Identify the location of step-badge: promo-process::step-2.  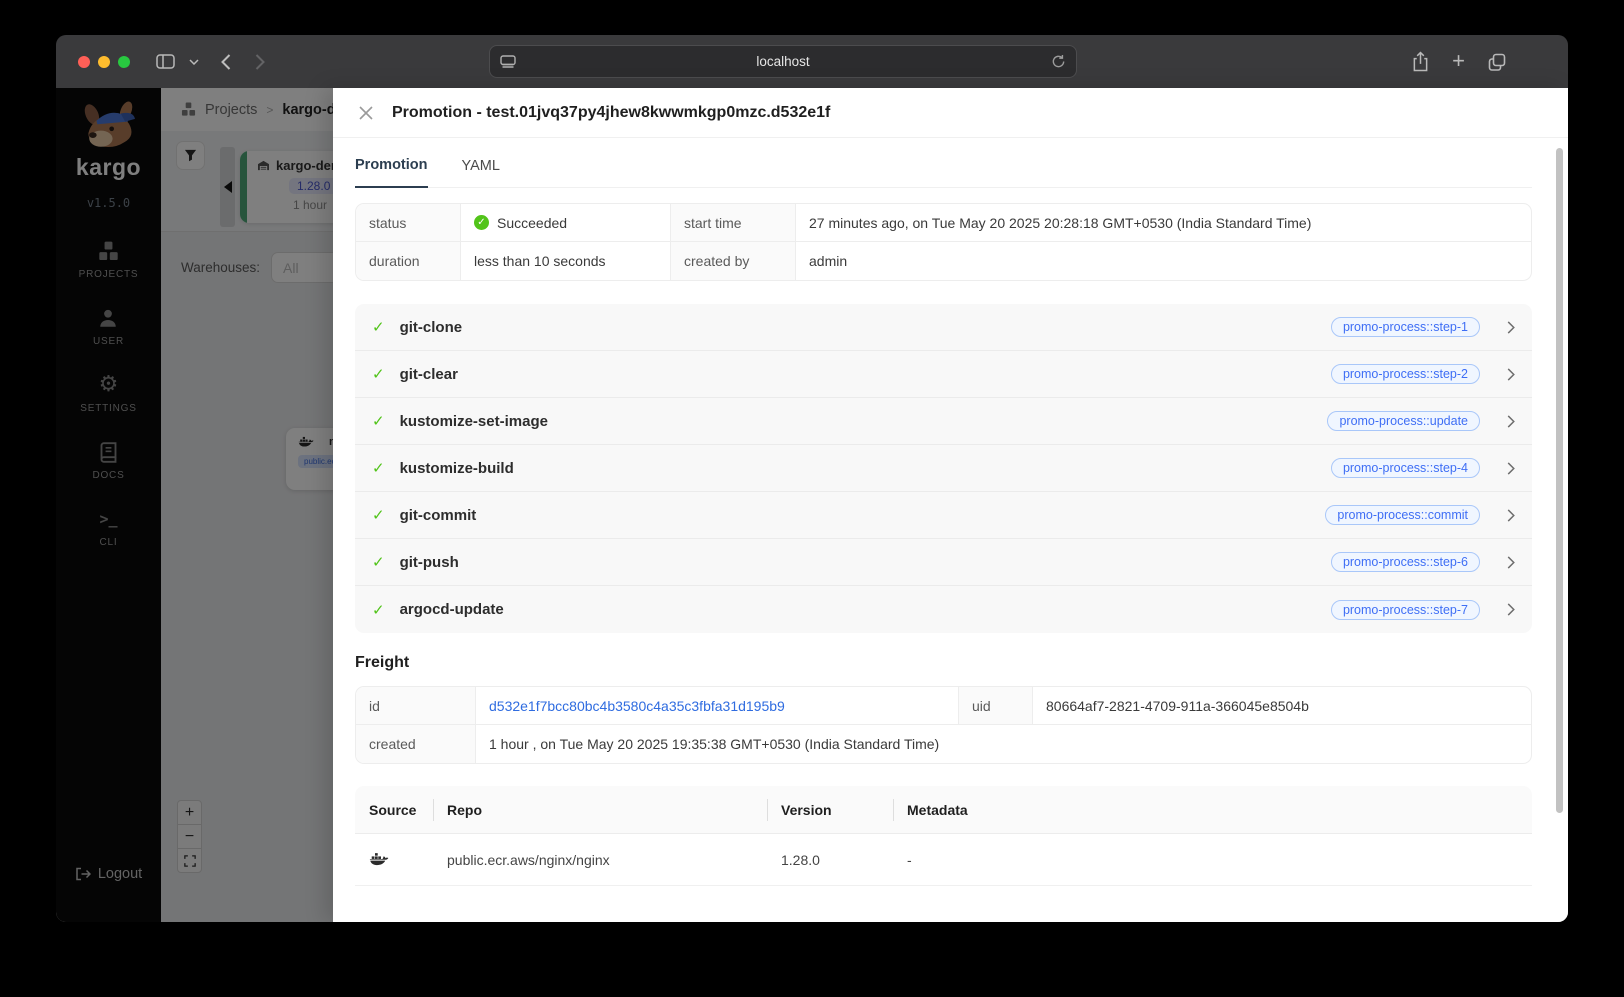
(1405, 374).